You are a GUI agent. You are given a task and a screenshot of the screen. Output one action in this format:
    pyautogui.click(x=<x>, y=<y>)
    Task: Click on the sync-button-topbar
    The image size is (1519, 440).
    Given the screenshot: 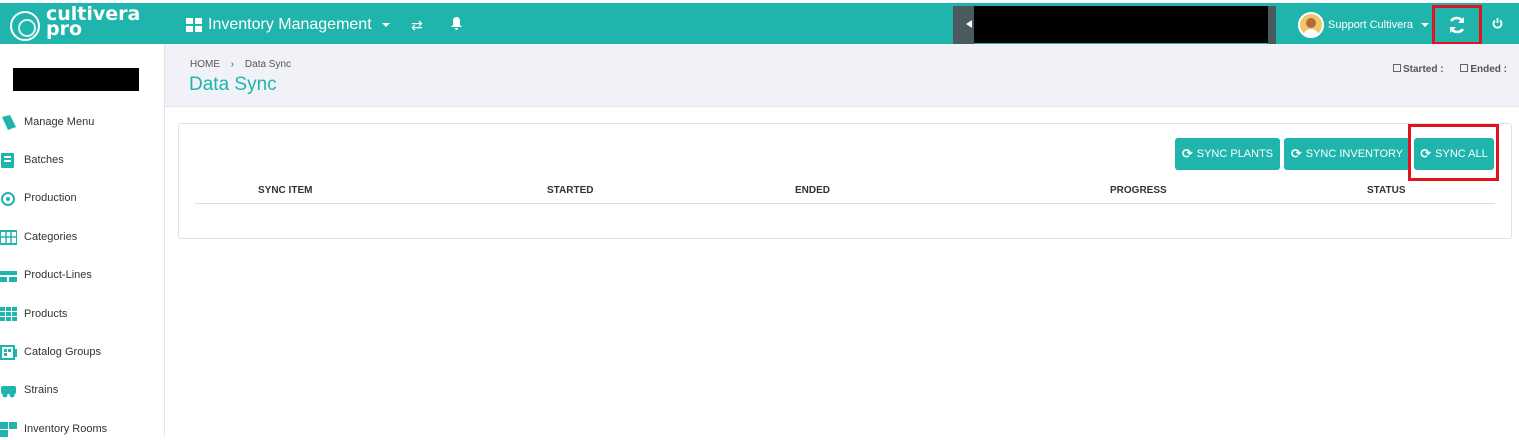 What is the action you would take?
    pyautogui.click(x=1457, y=25)
    